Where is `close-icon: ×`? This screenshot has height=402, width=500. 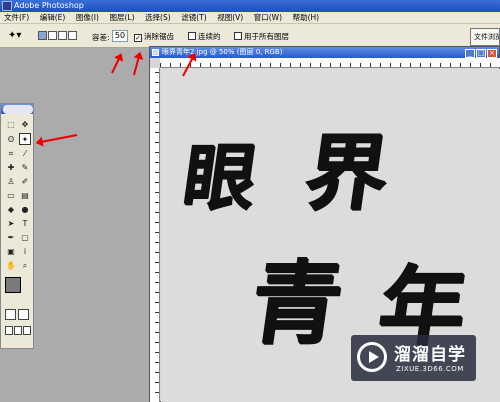 close-icon: × is located at coordinates (492, 53).